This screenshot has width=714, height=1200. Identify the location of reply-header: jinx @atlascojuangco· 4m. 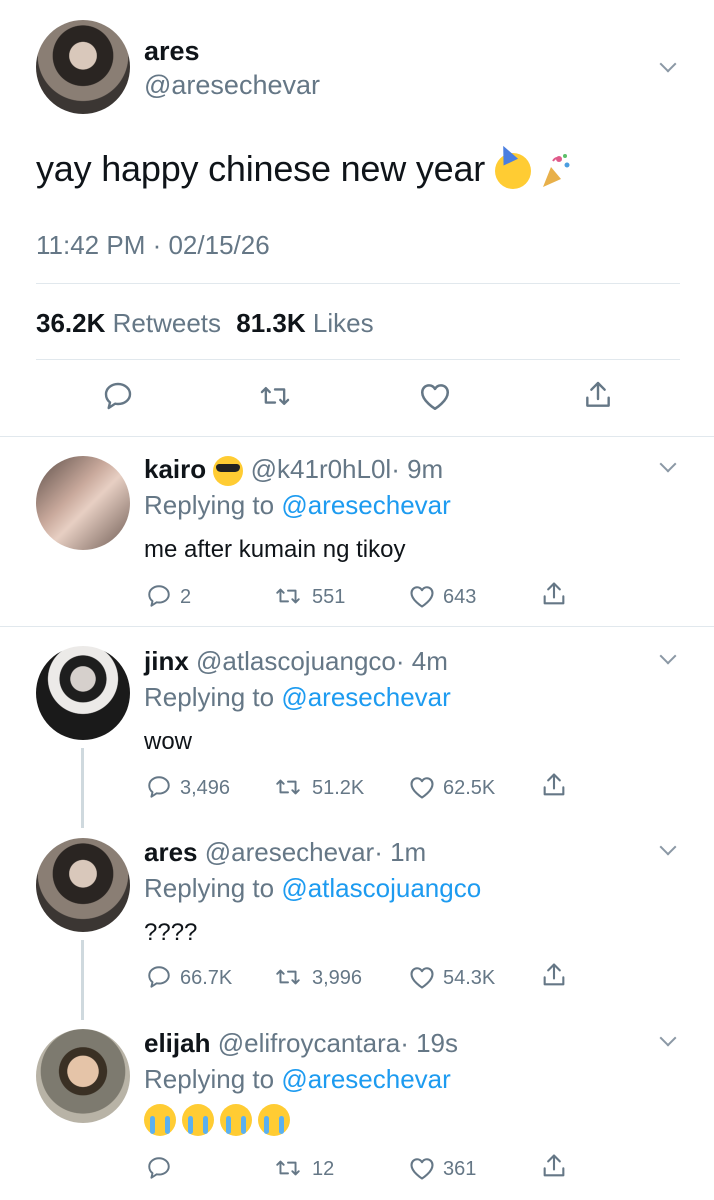
(296, 661).